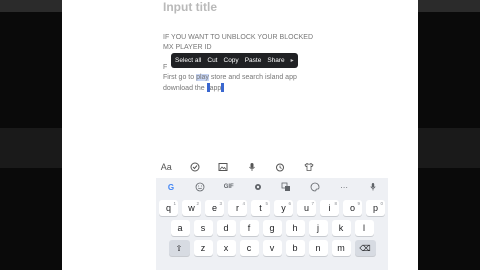  I want to click on body-line-1: IF YOU WANT TO UNBLOCK YOUR BLOCKED, so click(238, 37).